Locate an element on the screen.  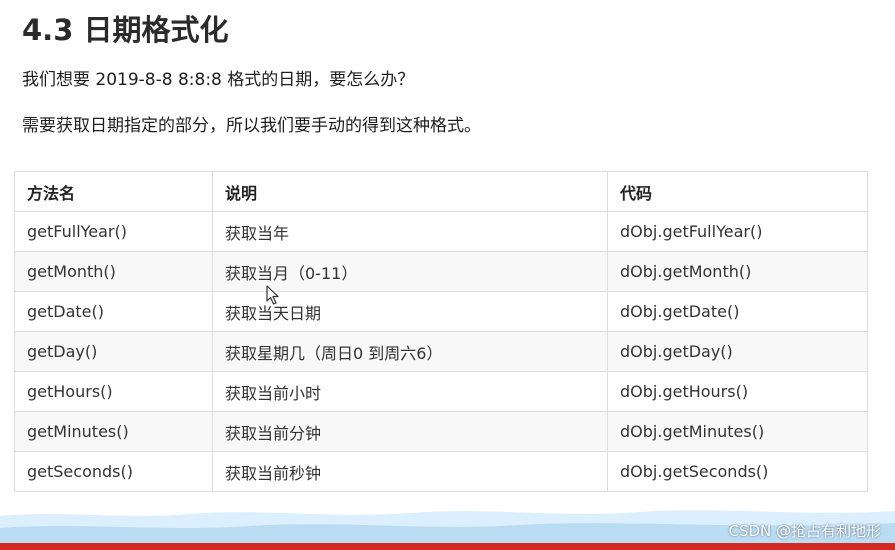
table-row: getMonth() 获取当月（0-11） dObj.getMonth() is located at coordinates (441, 271).